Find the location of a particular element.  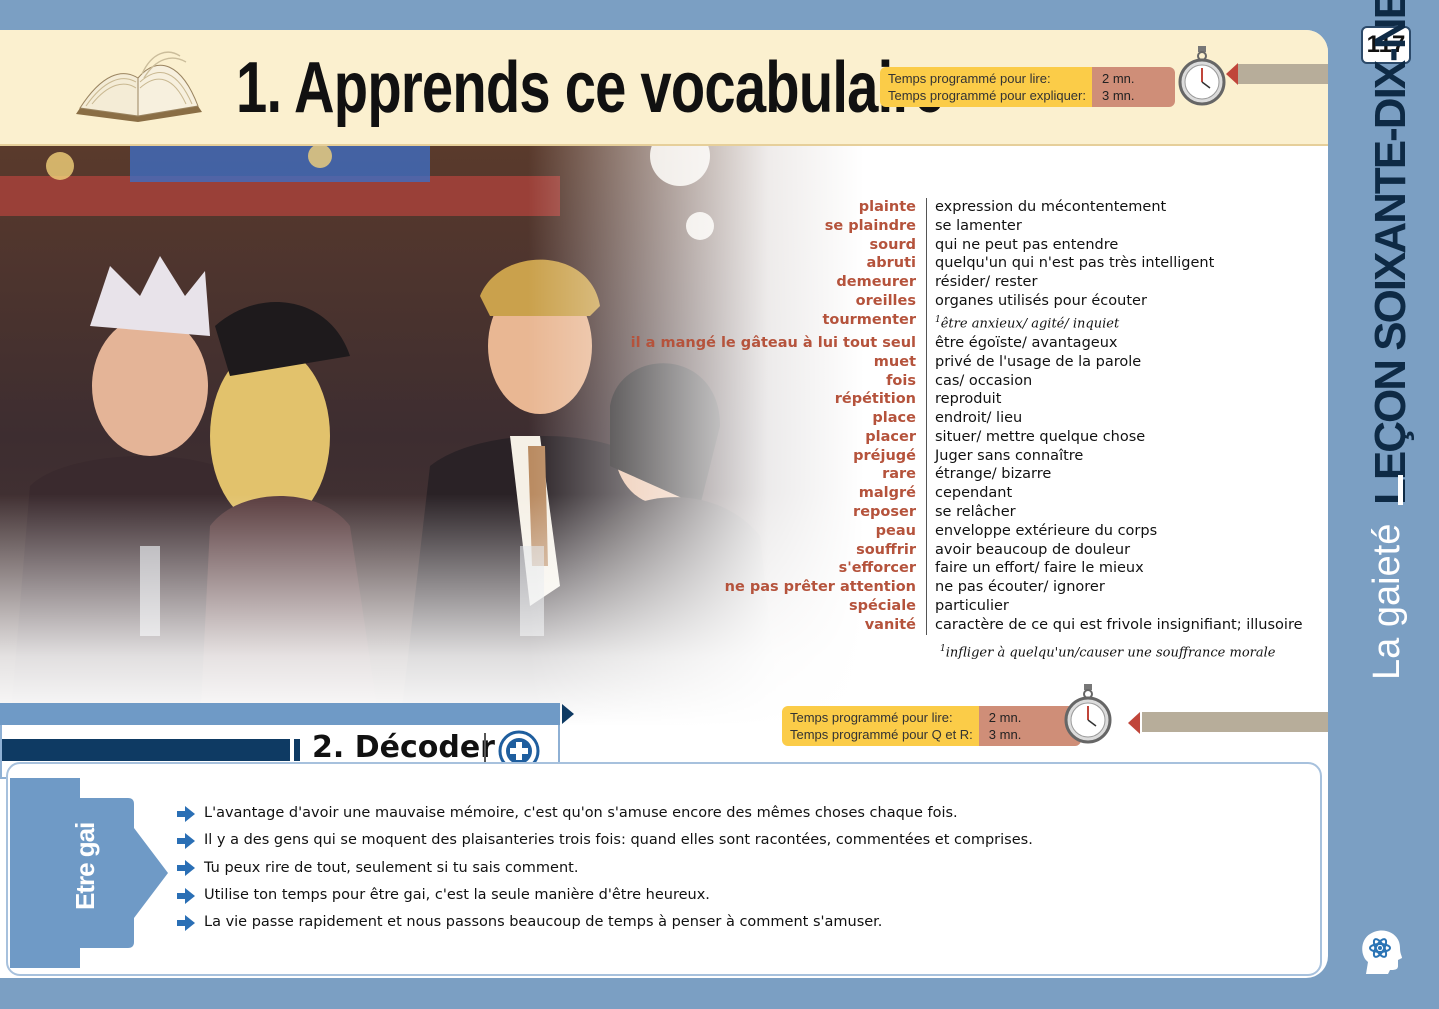

timer-label-read-2: Temps programmé pour lire: is located at coordinates (871, 717).